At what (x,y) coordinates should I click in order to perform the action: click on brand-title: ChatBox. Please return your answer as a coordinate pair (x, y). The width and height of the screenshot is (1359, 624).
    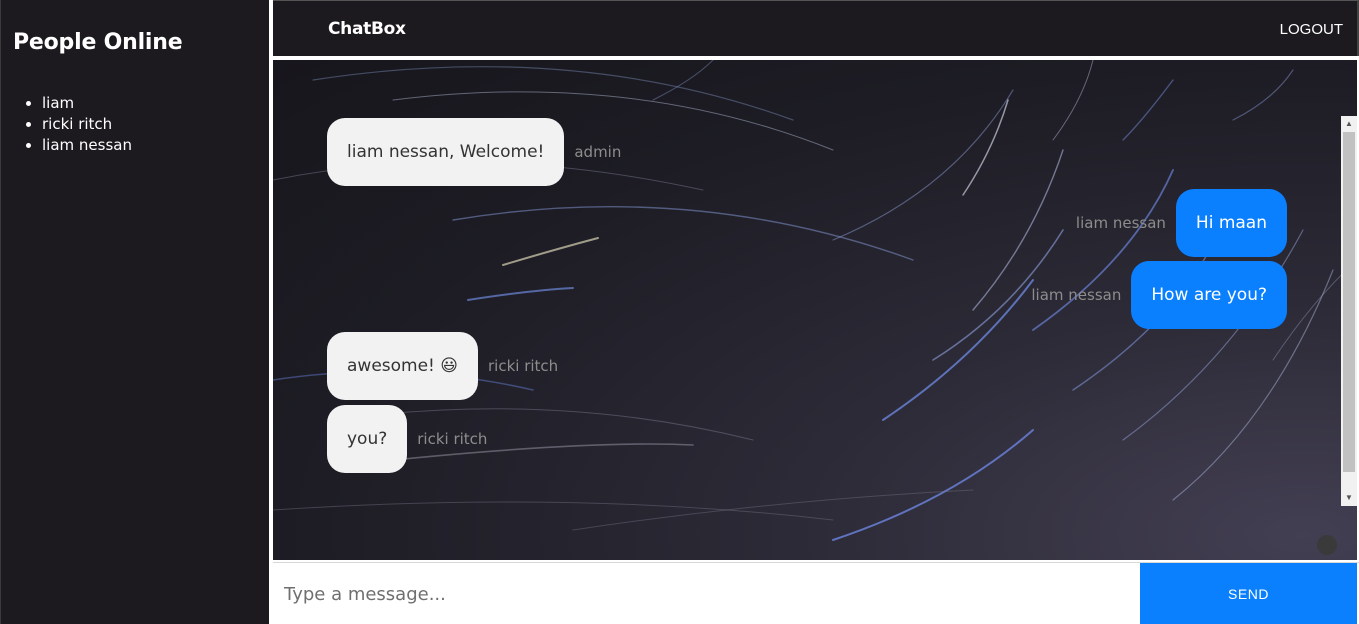
    Looking at the image, I should click on (367, 29).